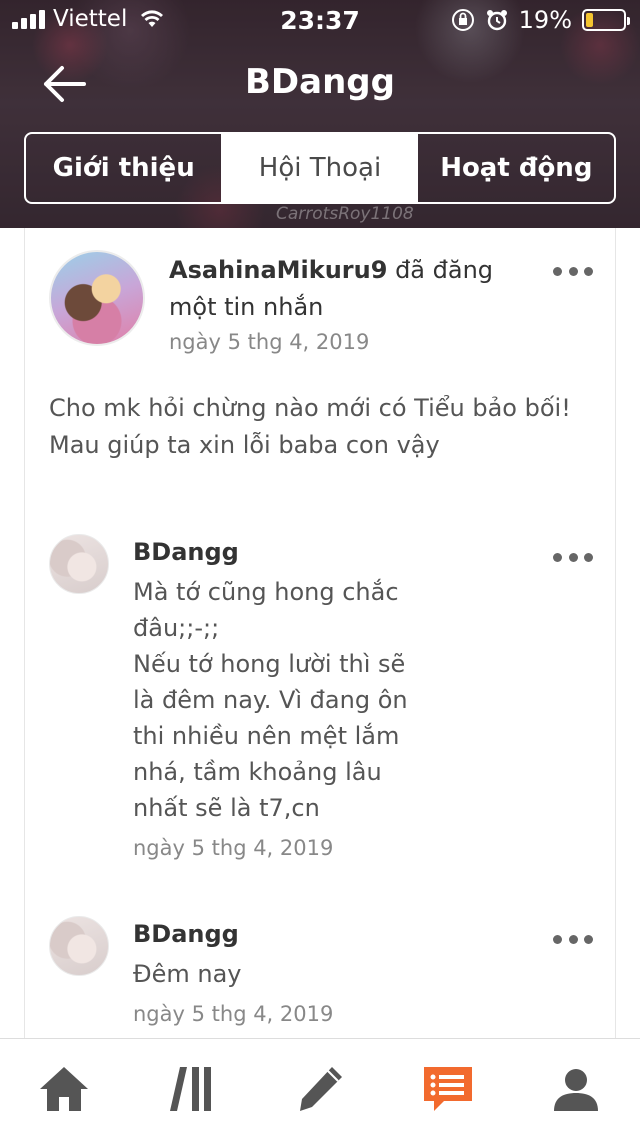  What do you see at coordinates (278, 270) in the screenshot?
I see `post-author-name: AsahinaMikuru9` at bounding box center [278, 270].